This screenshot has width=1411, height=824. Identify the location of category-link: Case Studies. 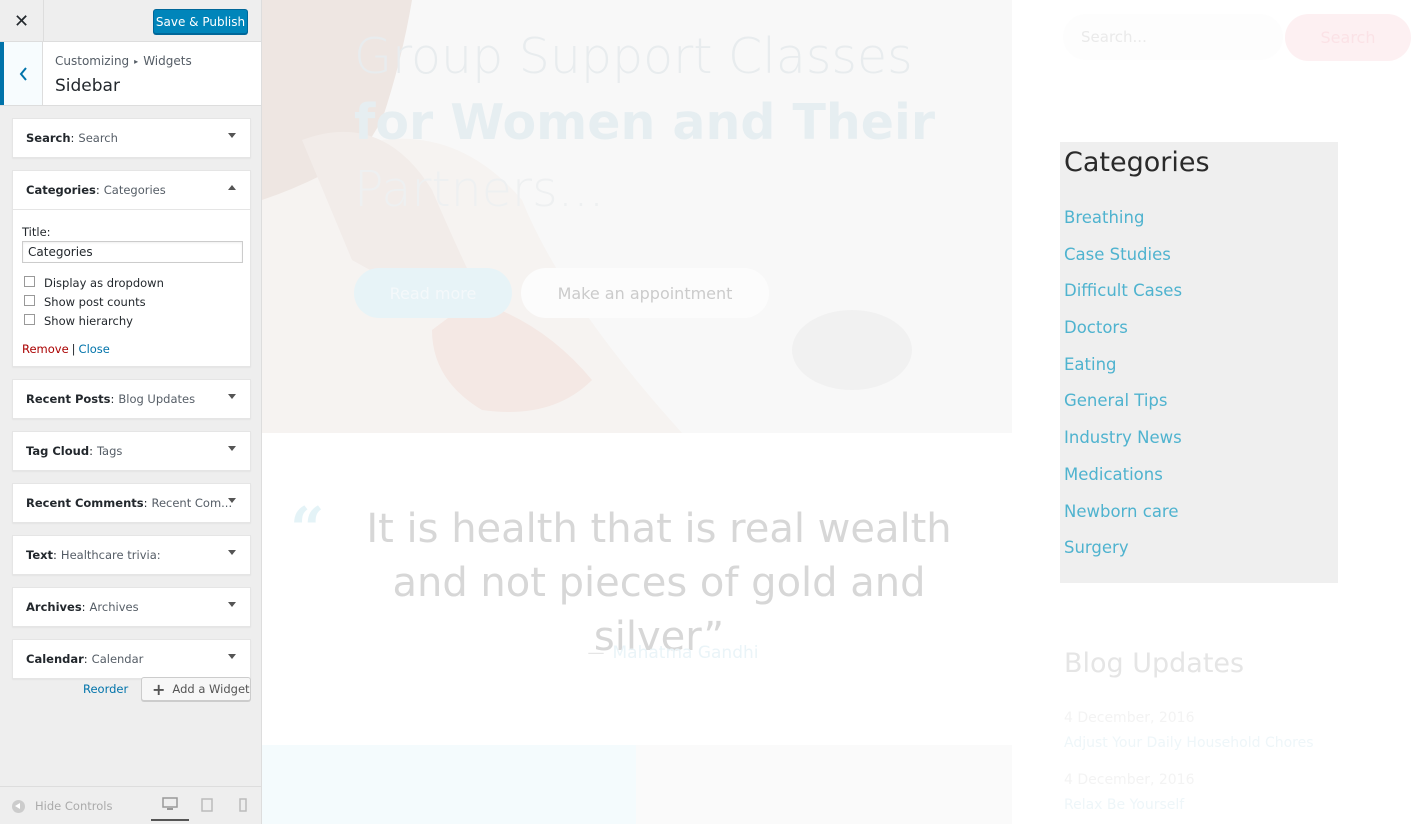
(1123, 261).